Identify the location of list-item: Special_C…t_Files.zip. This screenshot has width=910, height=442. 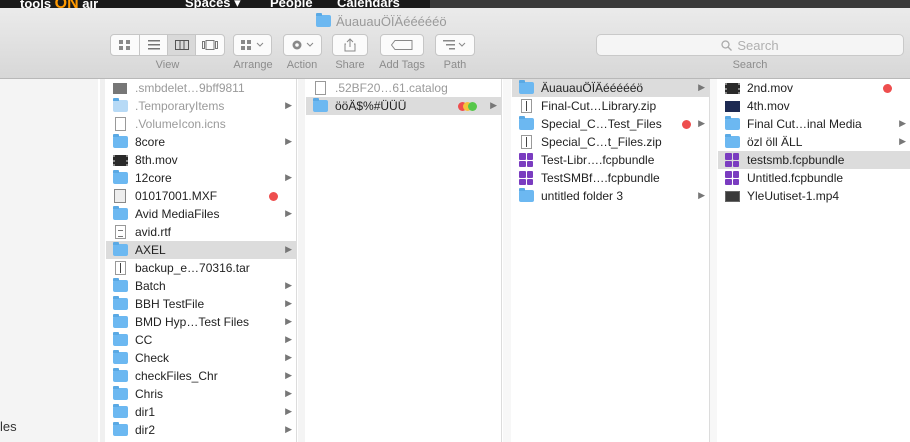
(610, 142).